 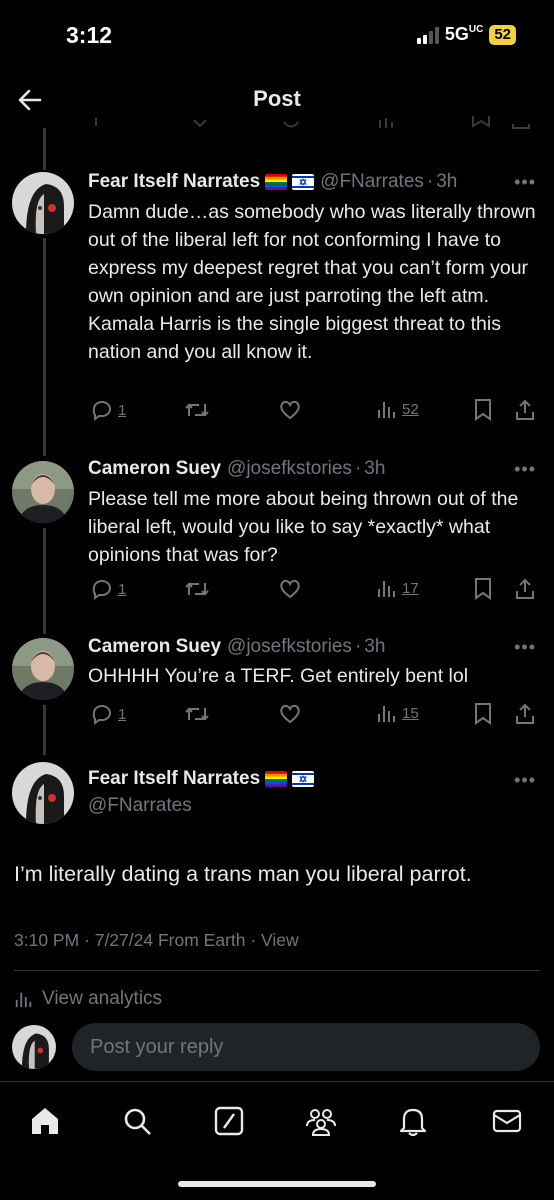 I want to click on action-row: 1 52, so click(x=313, y=412).